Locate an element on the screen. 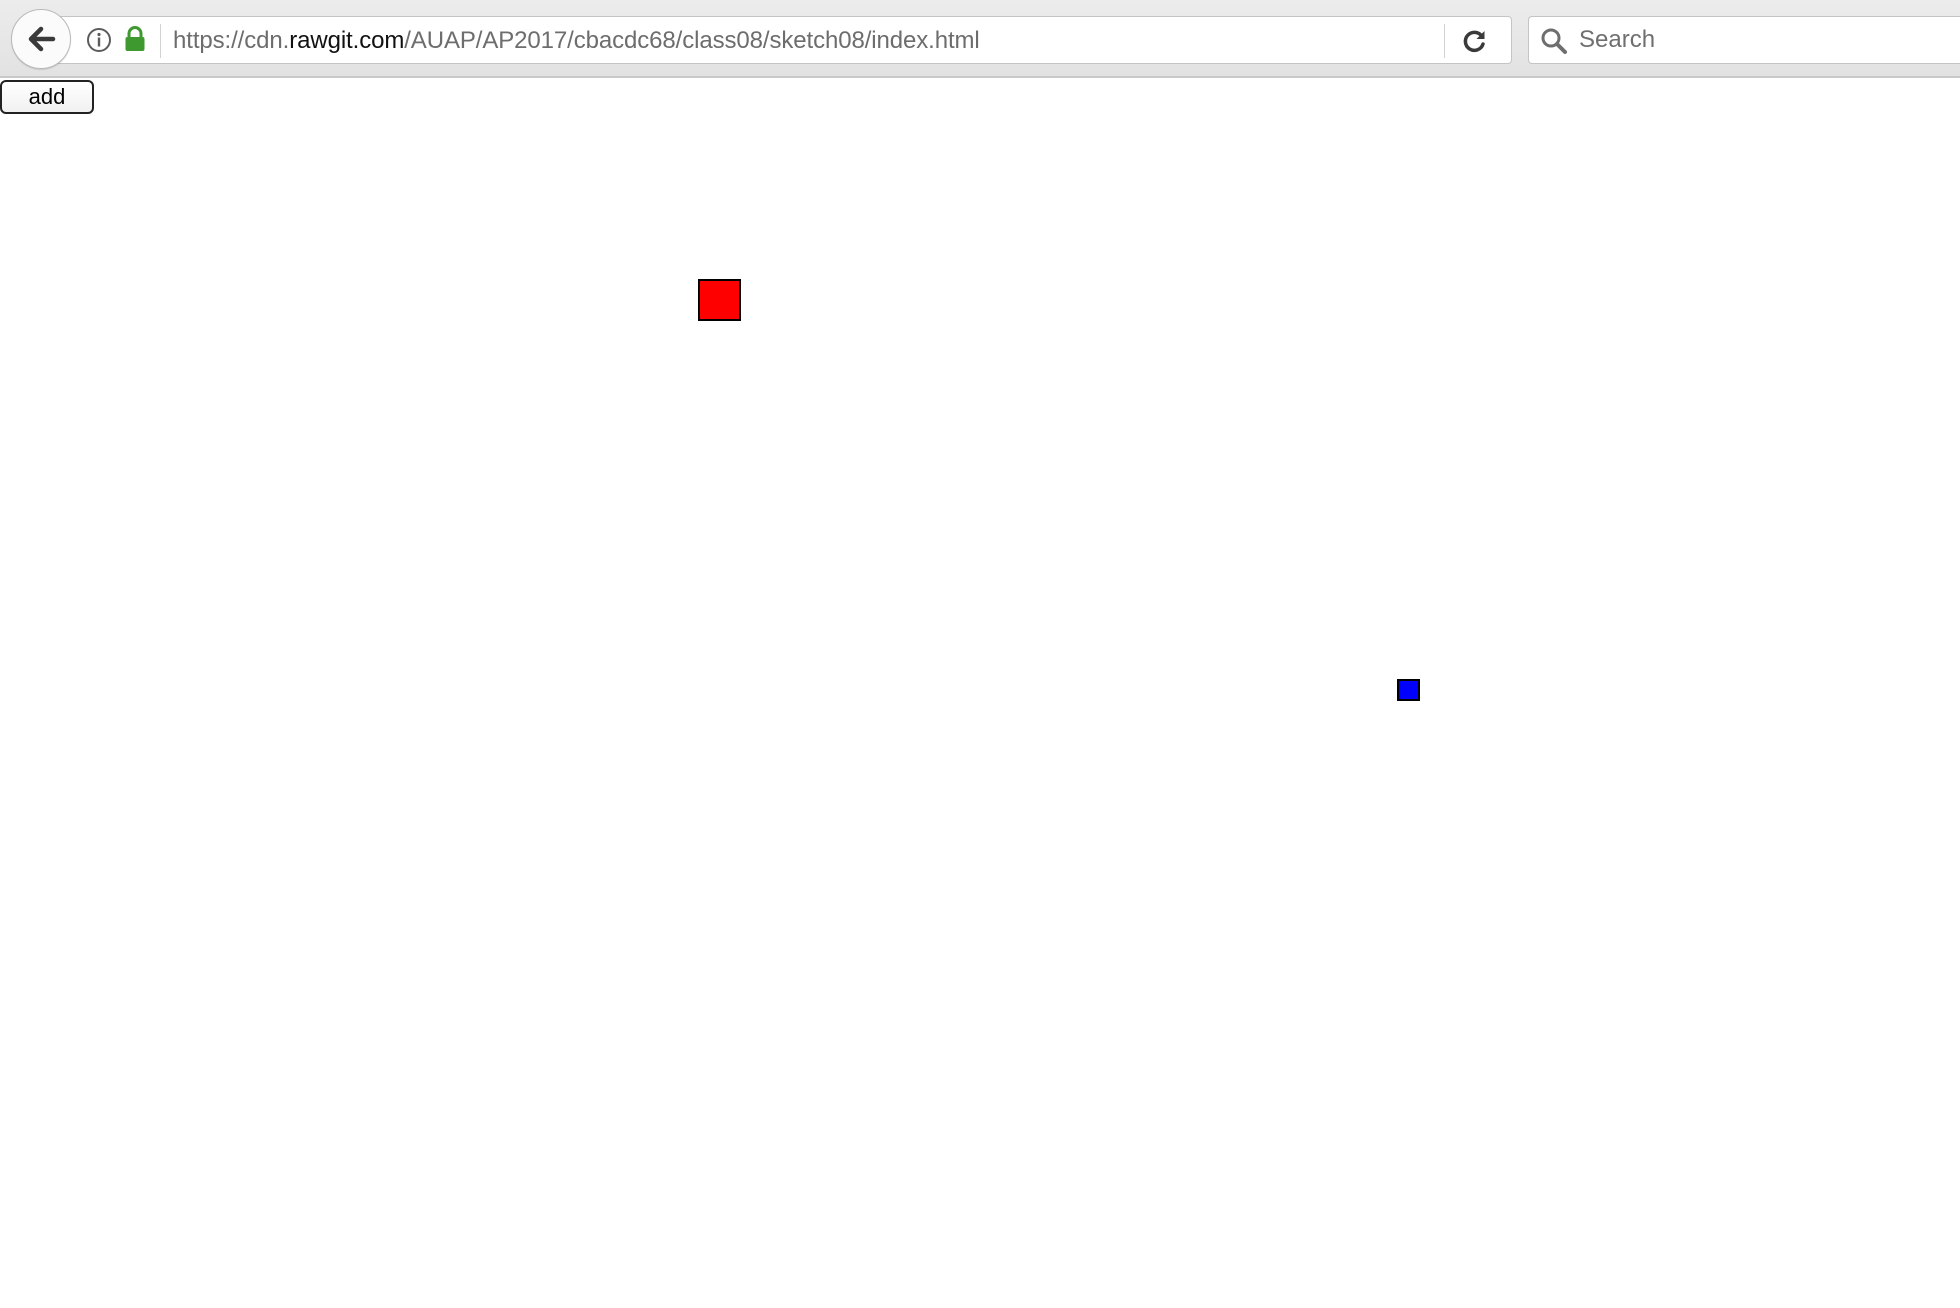  info-icon is located at coordinates (99, 40).